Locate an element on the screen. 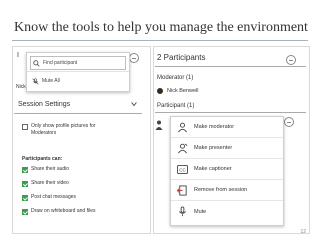  mute-all-label: Mute All is located at coordinates (51, 81).